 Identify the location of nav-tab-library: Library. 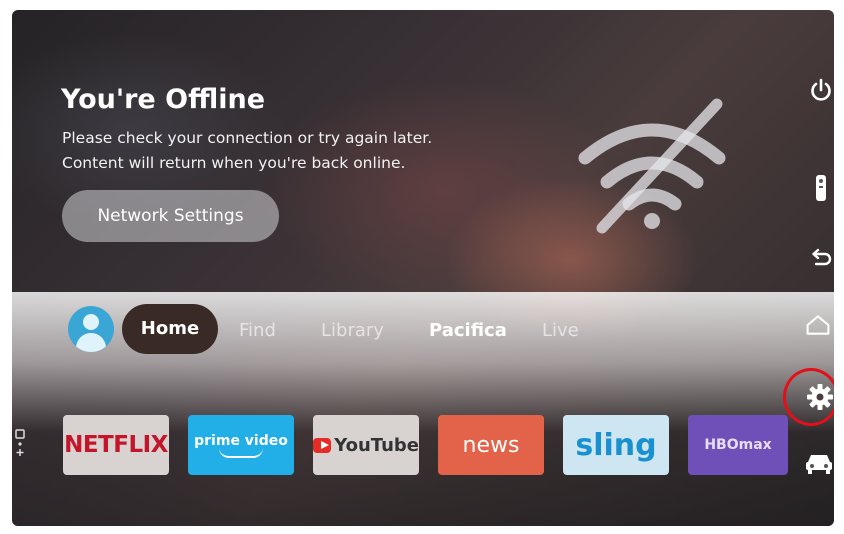
(352, 331).